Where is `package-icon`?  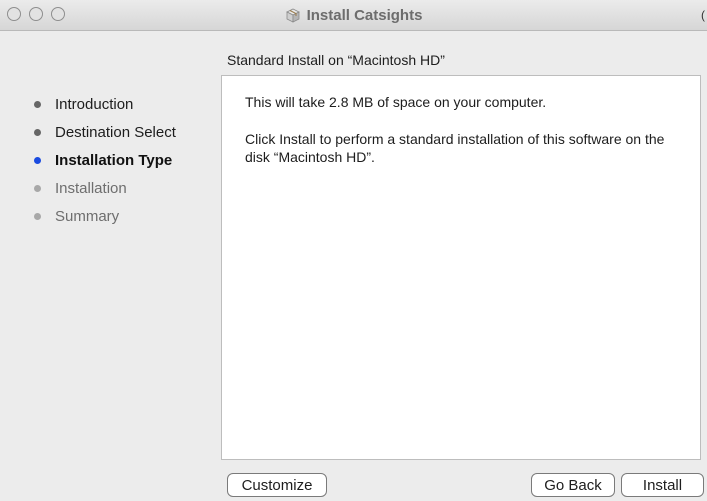
package-icon is located at coordinates (292, 15).